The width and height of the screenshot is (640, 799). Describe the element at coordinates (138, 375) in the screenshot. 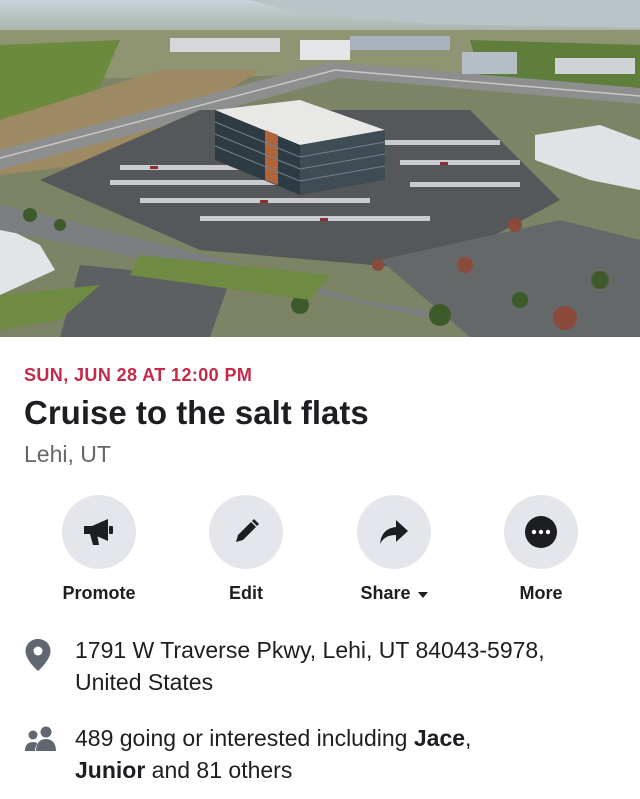

I see `event-date: SUN, JUN 28 AT 12:00 PM` at that location.